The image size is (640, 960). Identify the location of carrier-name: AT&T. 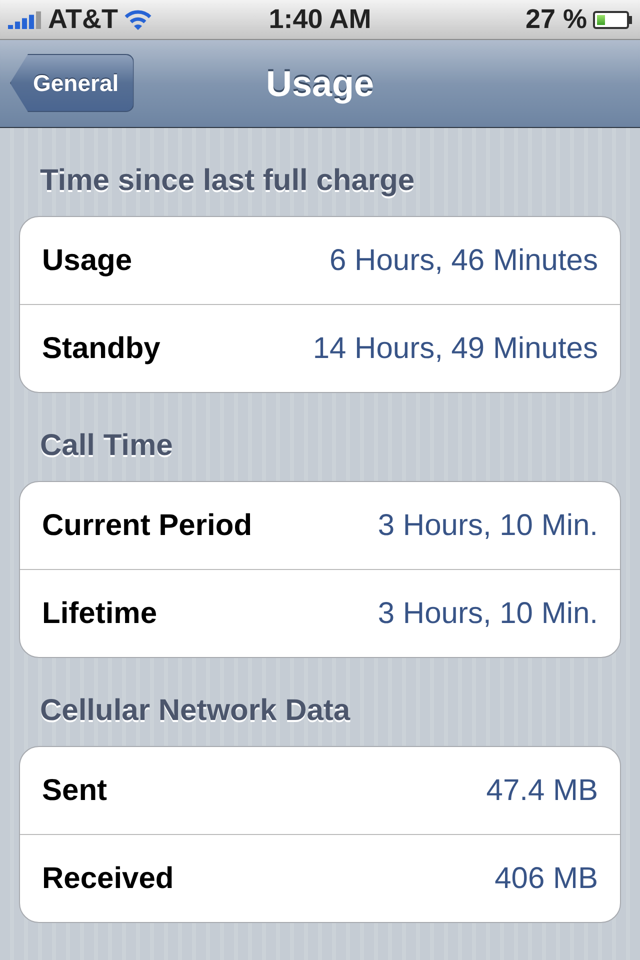
(83, 19).